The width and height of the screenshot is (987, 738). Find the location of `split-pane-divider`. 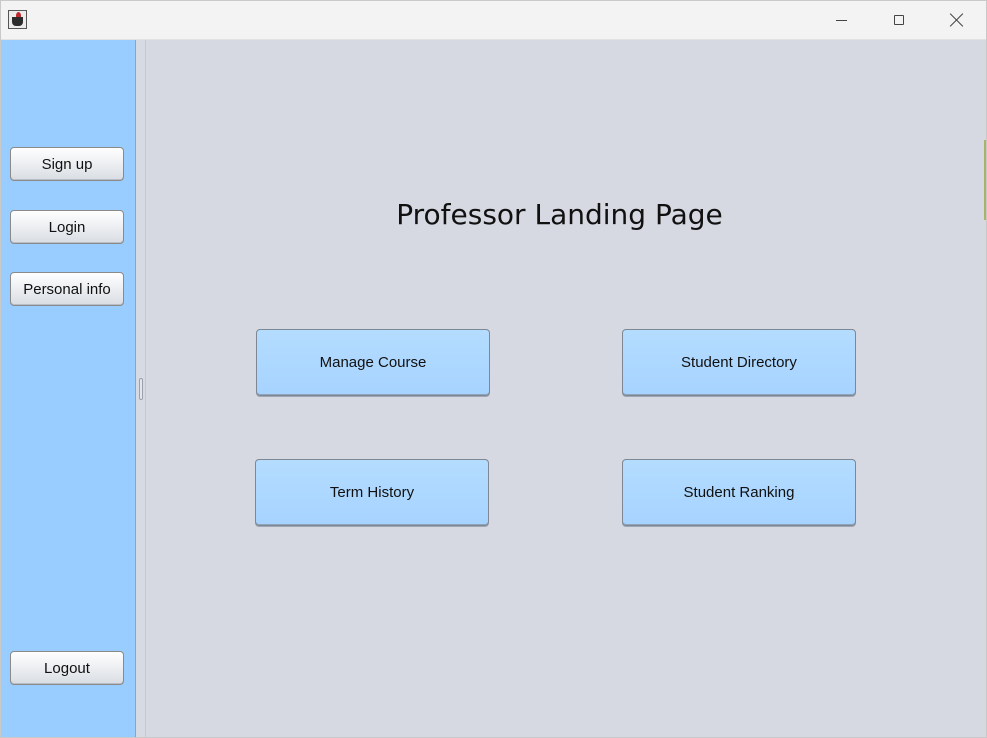

split-pane-divider is located at coordinates (140, 388).